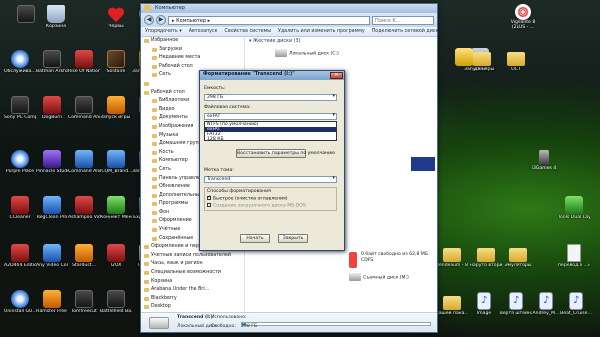  Describe the element at coordinates (574, 253) in the screenshot. I see `file-icon` at that location.